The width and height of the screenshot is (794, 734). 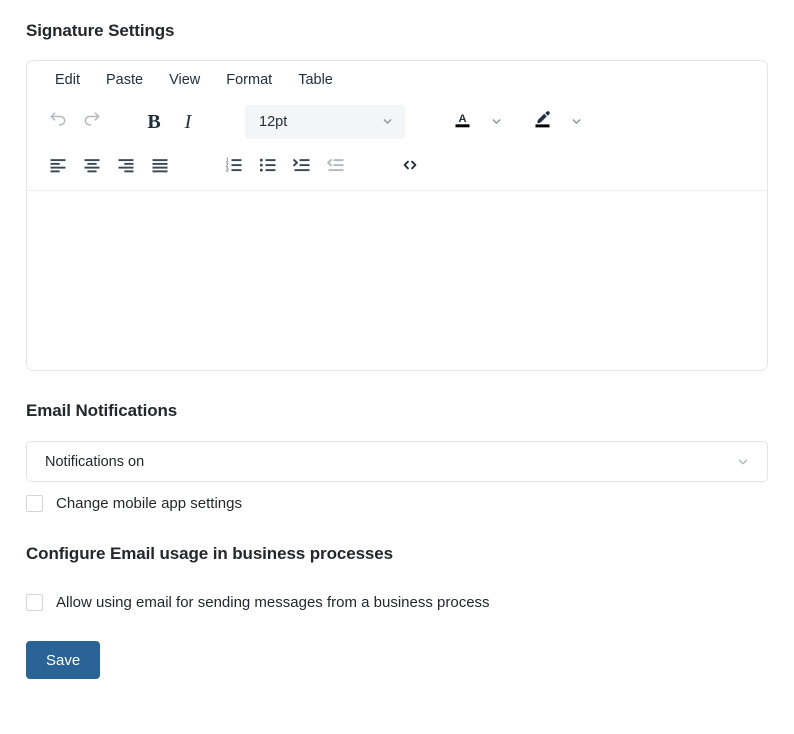 I want to click on background-color-dropdown-button, so click(x=576, y=122).